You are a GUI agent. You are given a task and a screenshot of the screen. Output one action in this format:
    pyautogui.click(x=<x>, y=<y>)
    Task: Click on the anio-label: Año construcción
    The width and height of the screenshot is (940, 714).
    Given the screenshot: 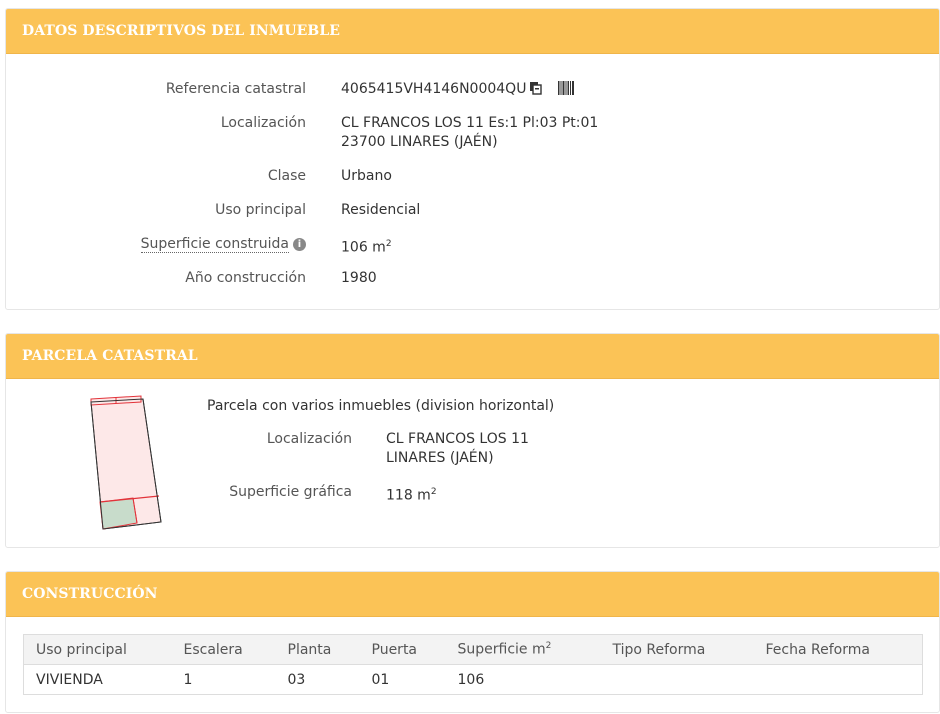 What is the action you would take?
    pyautogui.click(x=245, y=278)
    